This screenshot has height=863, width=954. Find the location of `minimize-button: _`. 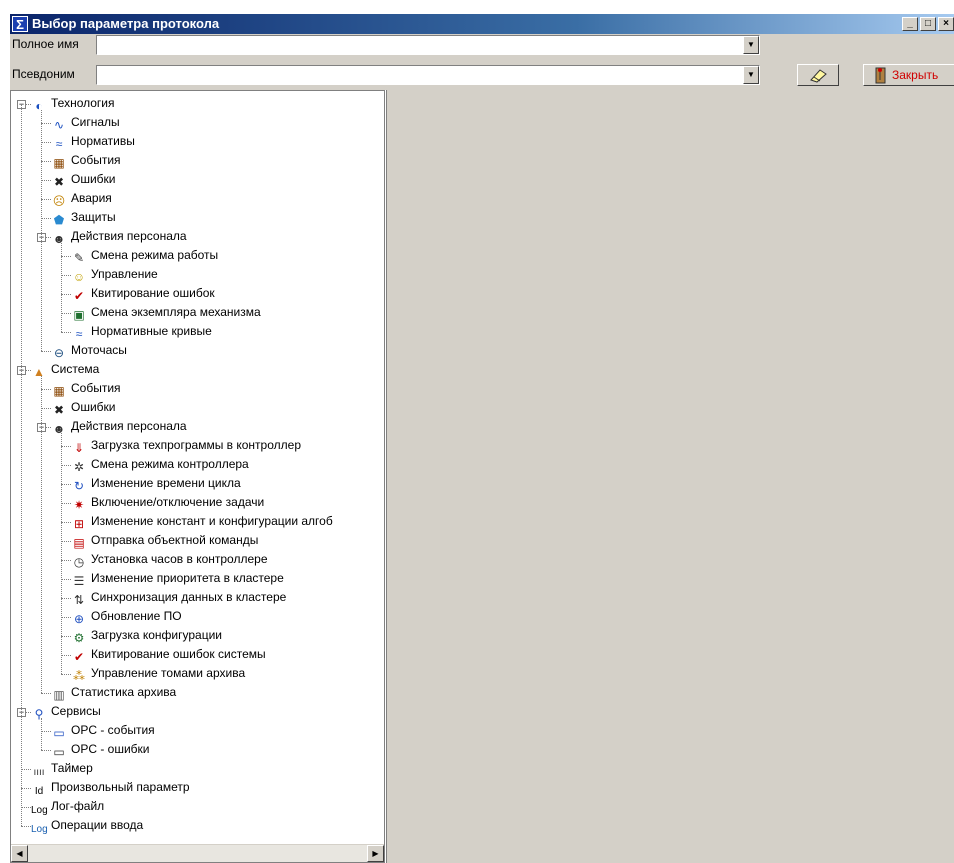

minimize-button: _ is located at coordinates (910, 24).